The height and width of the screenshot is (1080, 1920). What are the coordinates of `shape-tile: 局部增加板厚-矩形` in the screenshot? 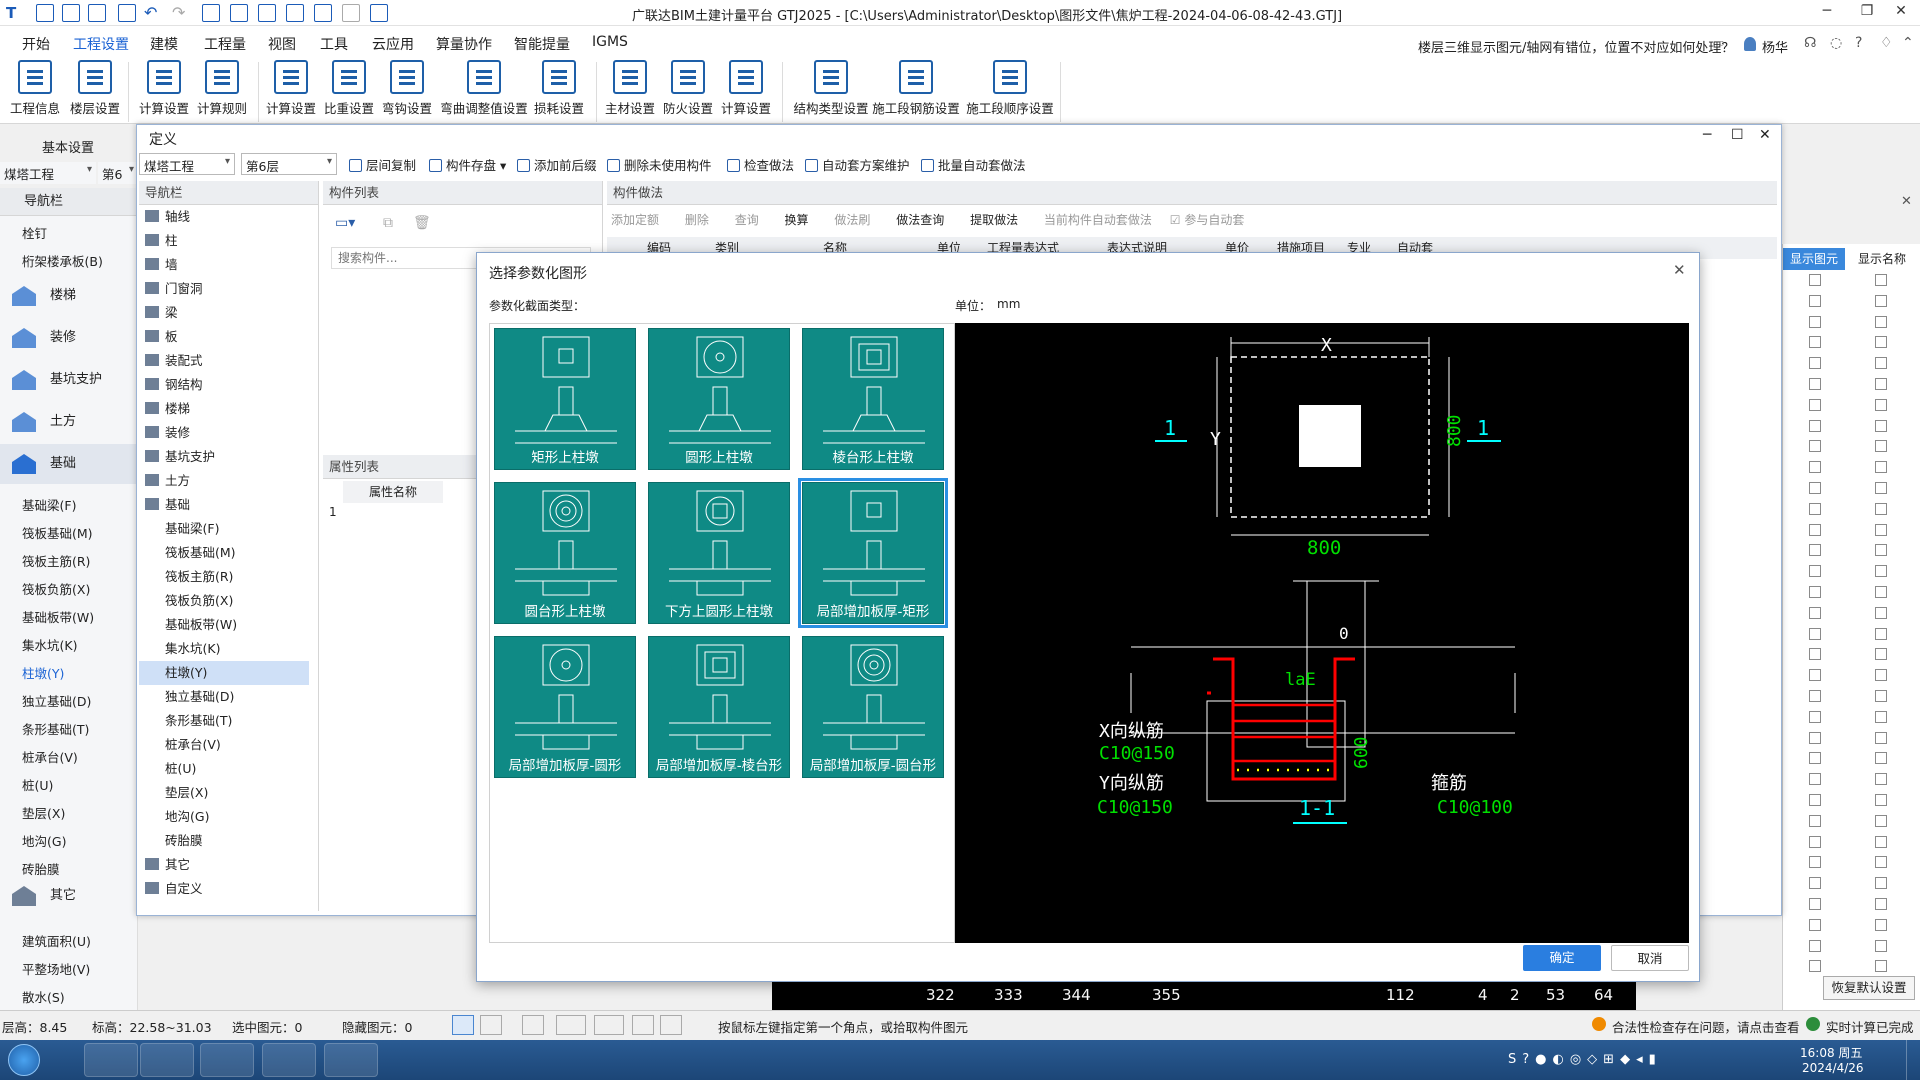 It's located at (873, 553).